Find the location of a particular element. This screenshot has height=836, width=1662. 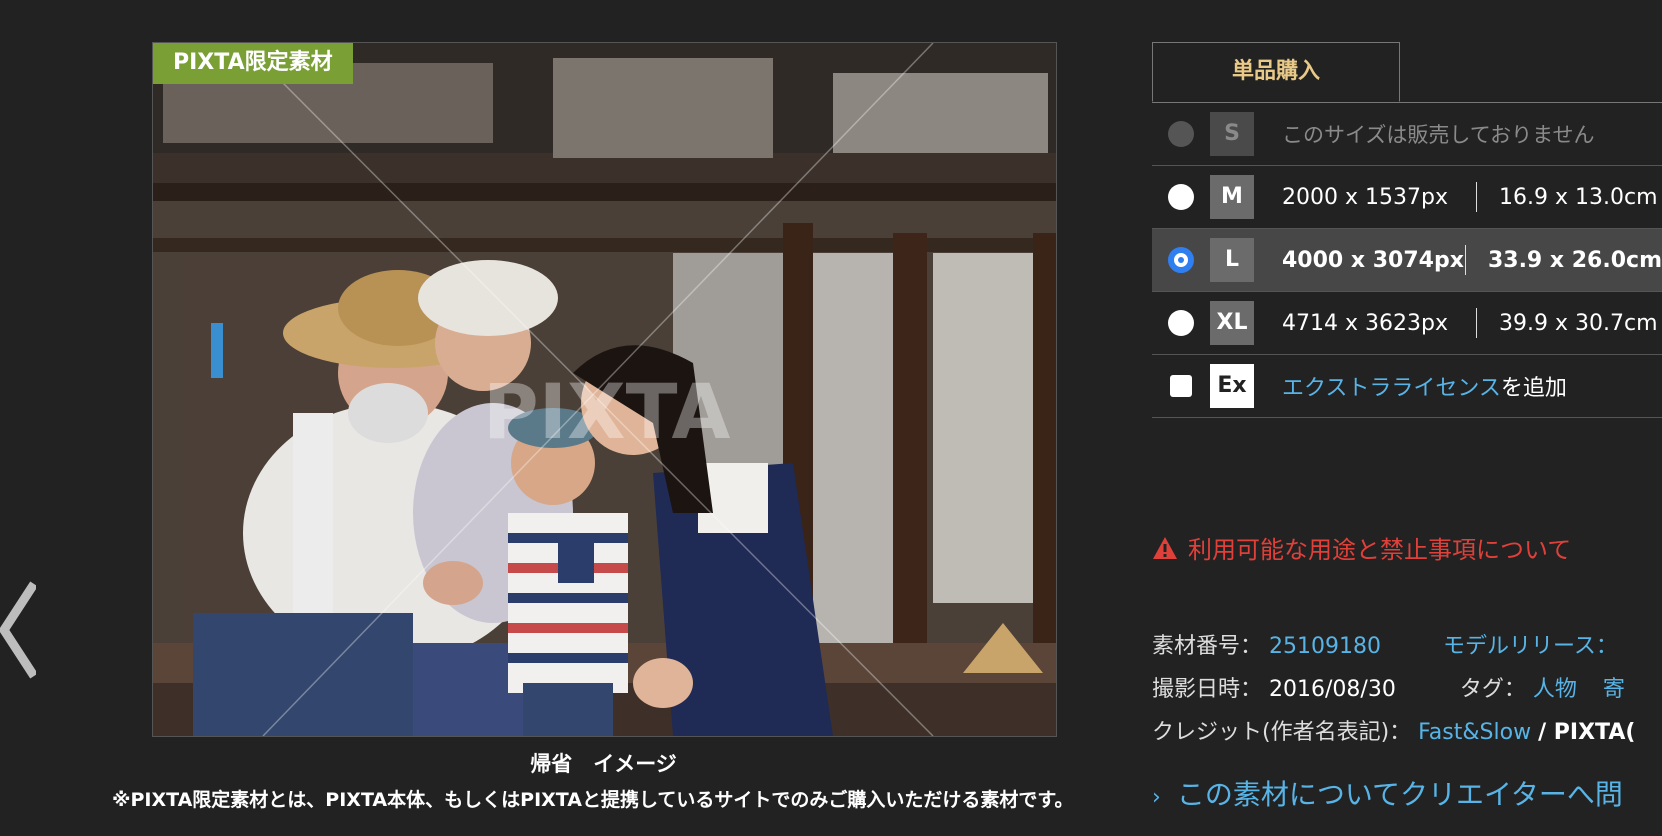

meta-row-date: 撮影日時： 2016/08/30 タグ： 人物 寄 is located at coordinates (1388, 687).